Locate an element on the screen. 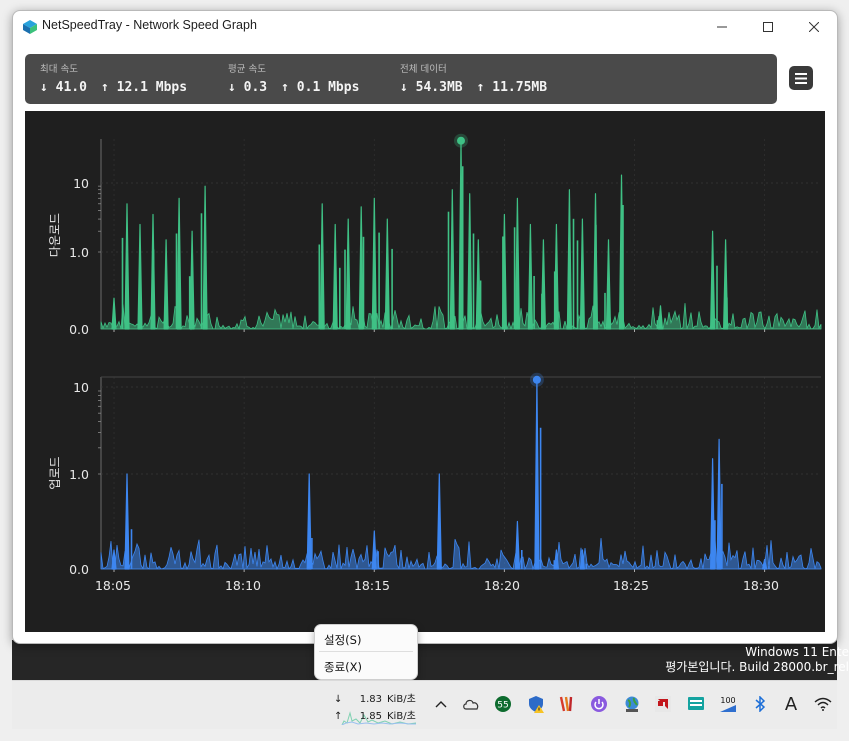  badge-55-icon: 55 is located at coordinates (503, 704).